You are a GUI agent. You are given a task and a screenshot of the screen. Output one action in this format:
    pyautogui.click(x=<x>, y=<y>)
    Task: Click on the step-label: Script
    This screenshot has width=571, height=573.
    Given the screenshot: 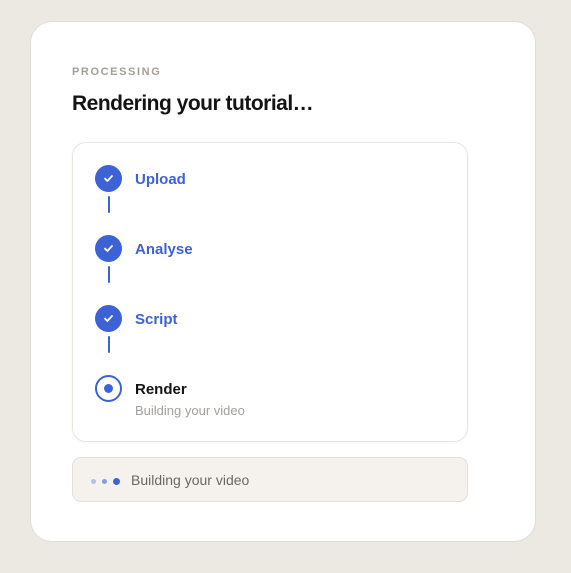 What is the action you would take?
    pyautogui.click(x=156, y=319)
    